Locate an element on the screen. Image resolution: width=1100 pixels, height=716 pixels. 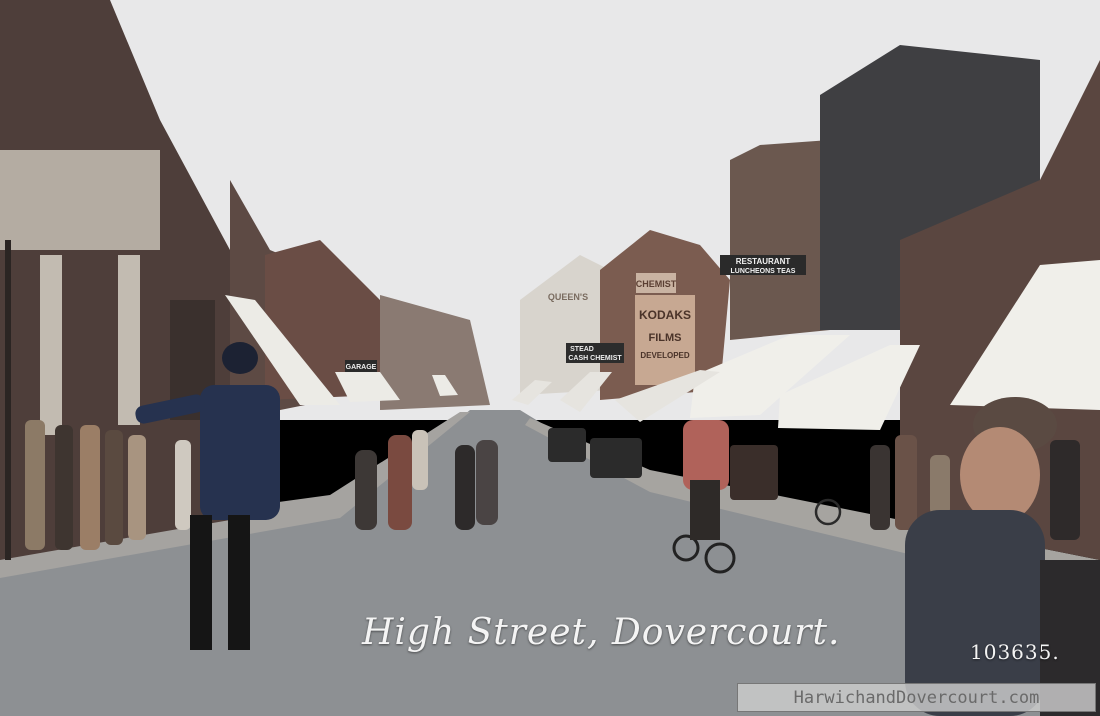
right-building-tall is located at coordinates (780, 240).